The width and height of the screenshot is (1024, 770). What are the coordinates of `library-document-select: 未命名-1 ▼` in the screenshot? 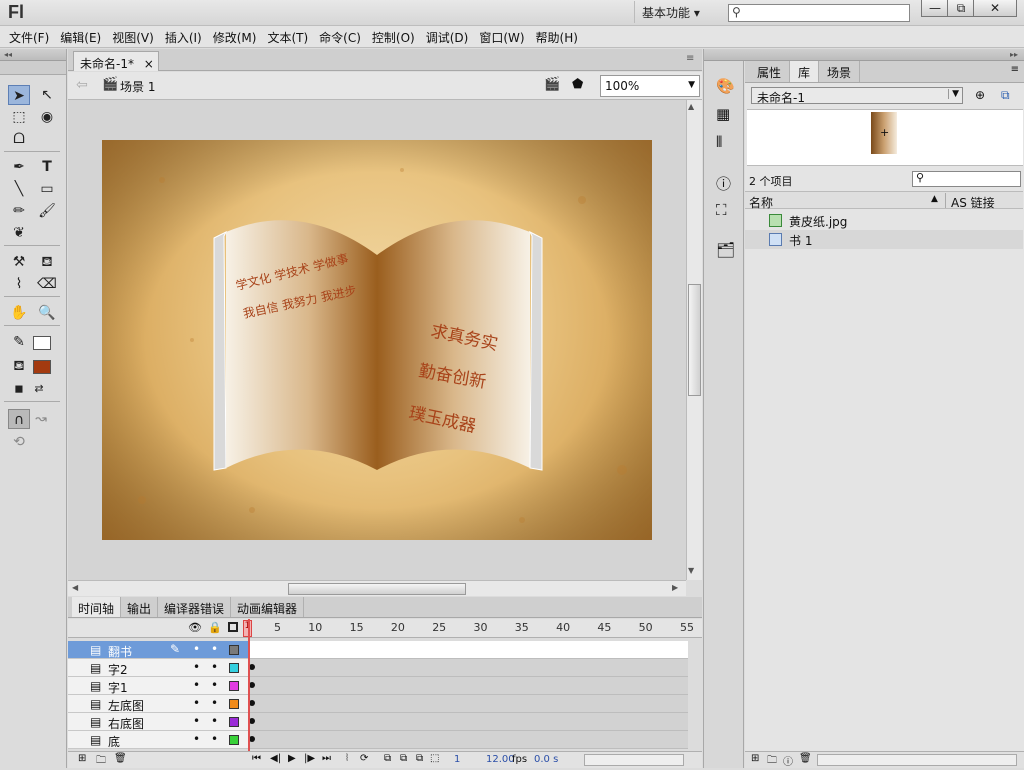 It's located at (857, 96).